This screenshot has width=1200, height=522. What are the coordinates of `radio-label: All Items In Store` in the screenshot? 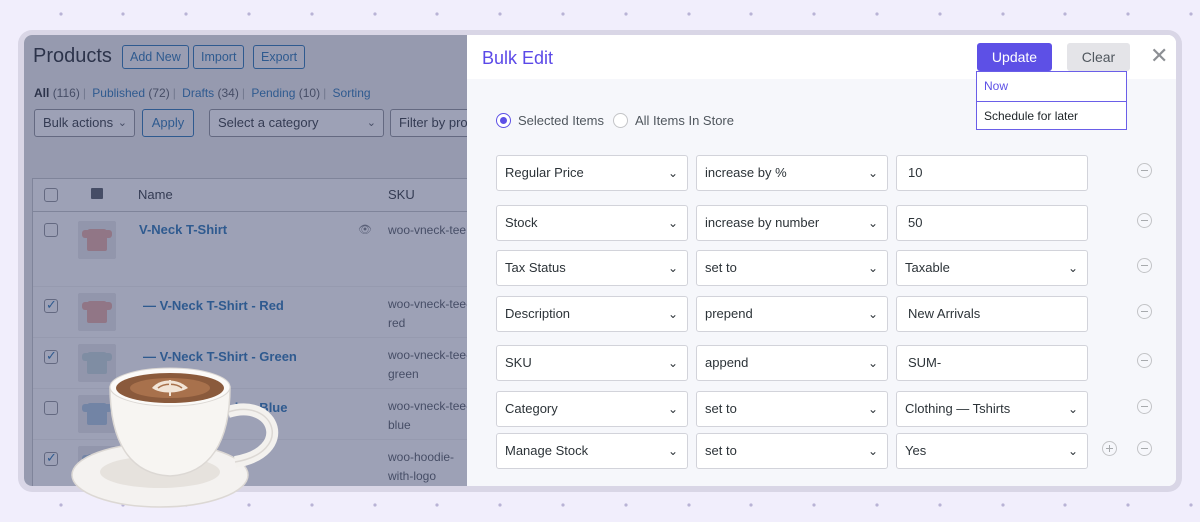 It's located at (684, 120).